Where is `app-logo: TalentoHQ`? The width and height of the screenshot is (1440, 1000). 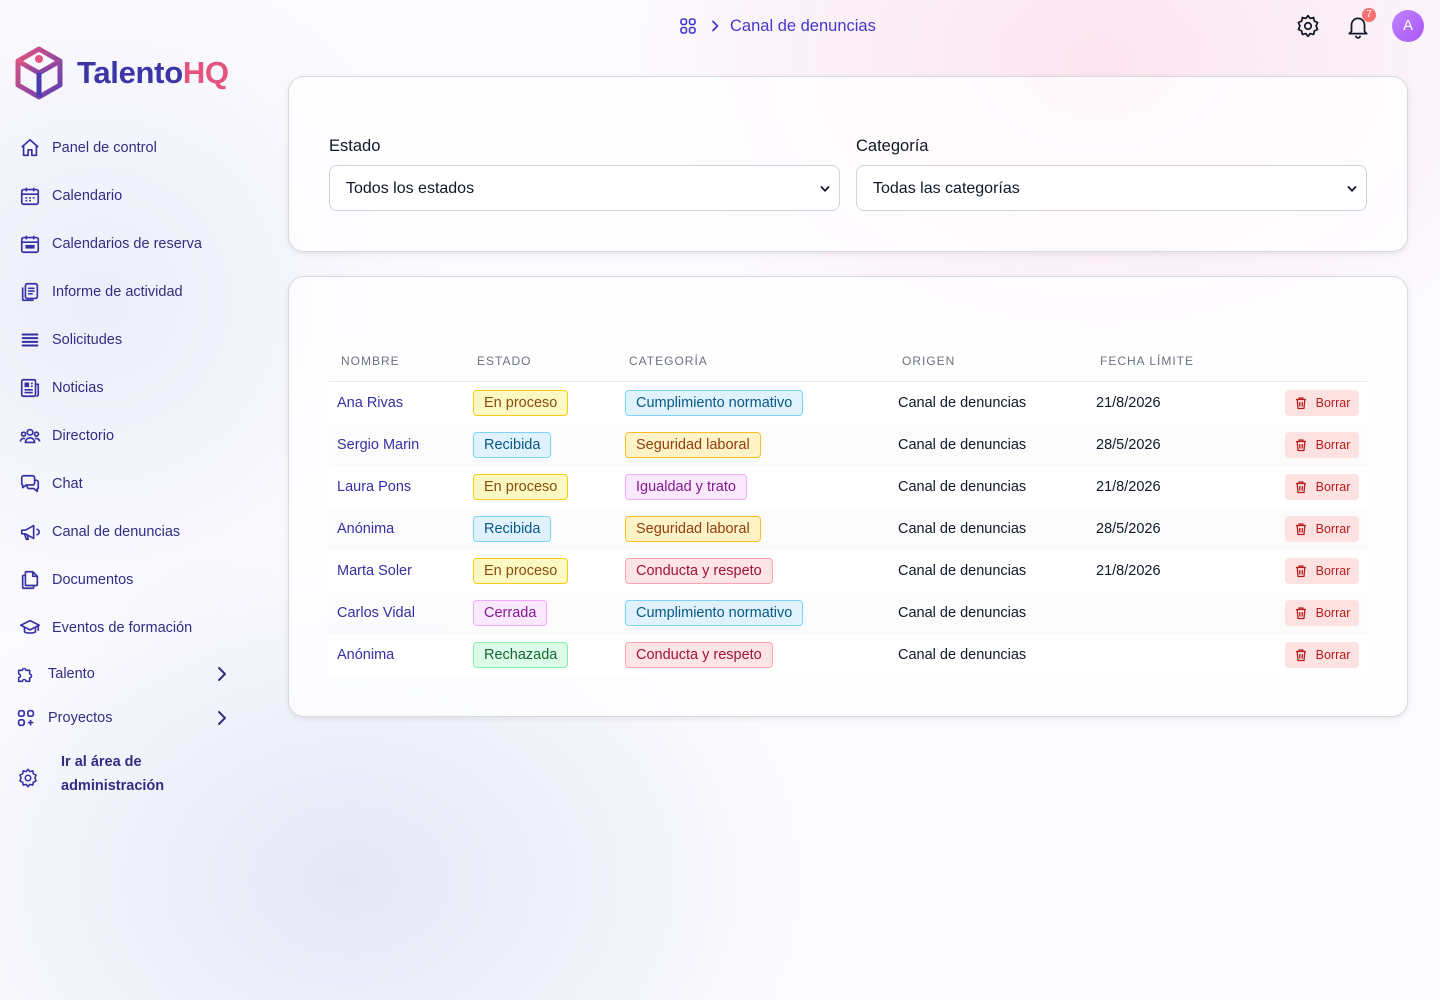
app-logo: TalentoHQ is located at coordinates (121, 73).